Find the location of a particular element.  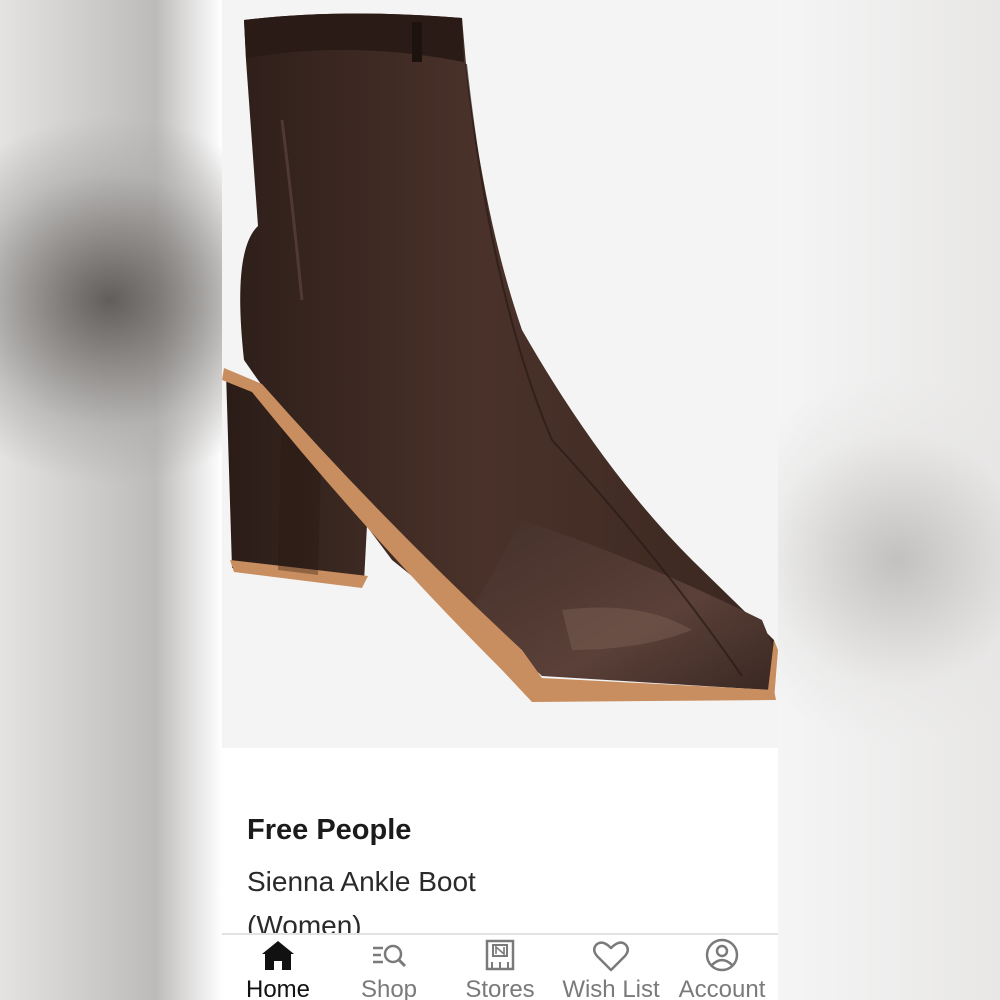

tab-wishlist: Wish List is located at coordinates (611, 967).